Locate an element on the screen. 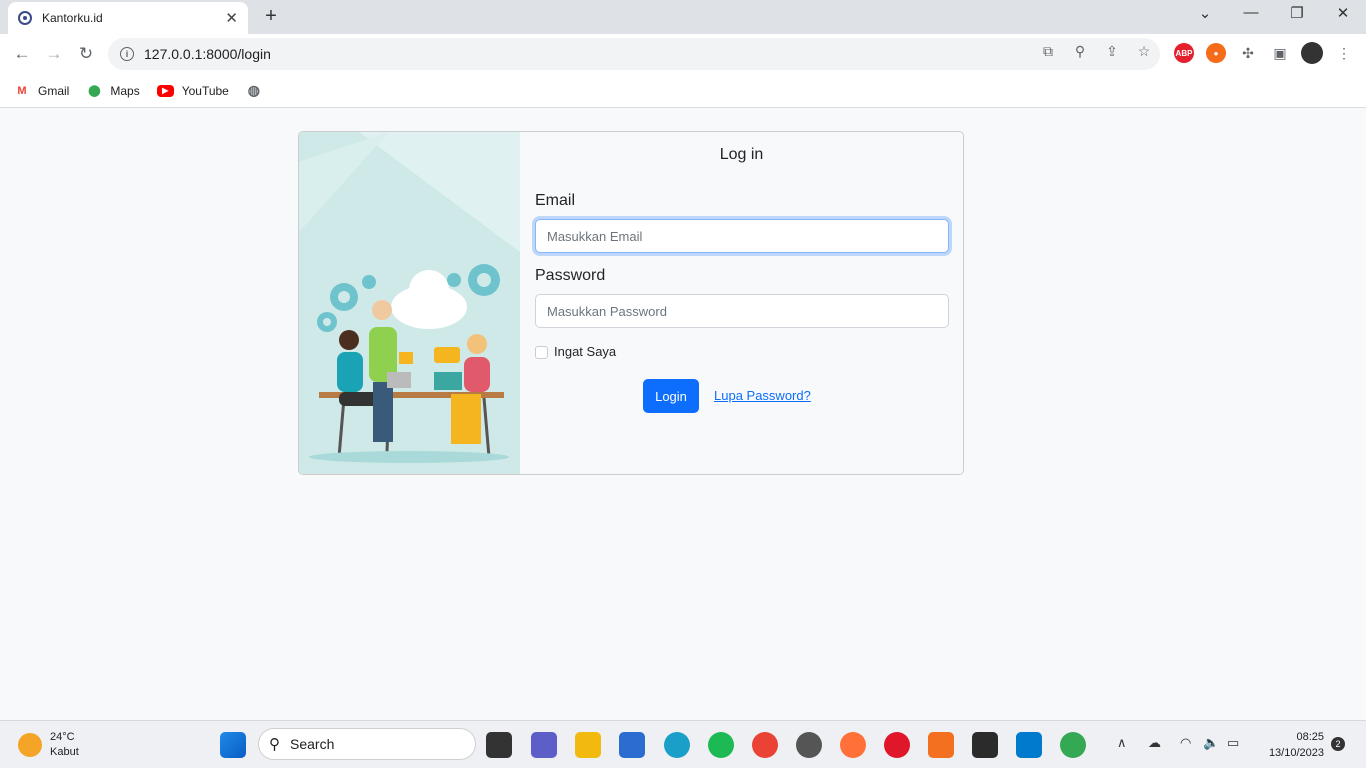  office-team-illustration is located at coordinates (409, 297).